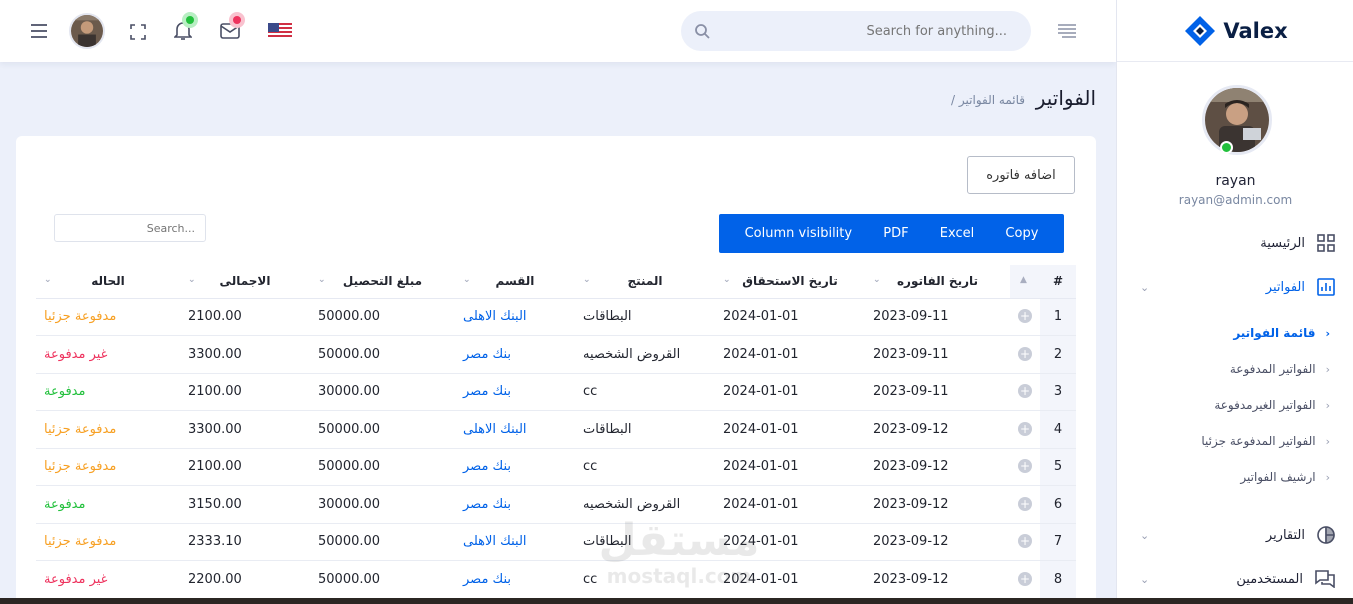 Image resolution: width=1353 pixels, height=604 pixels. I want to click on due-date: 2024-01-01, so click(790, 317).